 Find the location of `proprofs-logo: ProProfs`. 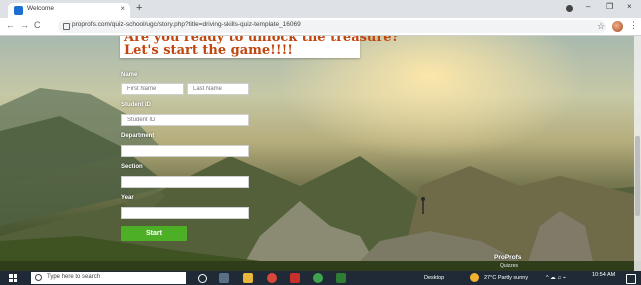

proprofs-logo: ProProfs is located at coordinates (507, 257).